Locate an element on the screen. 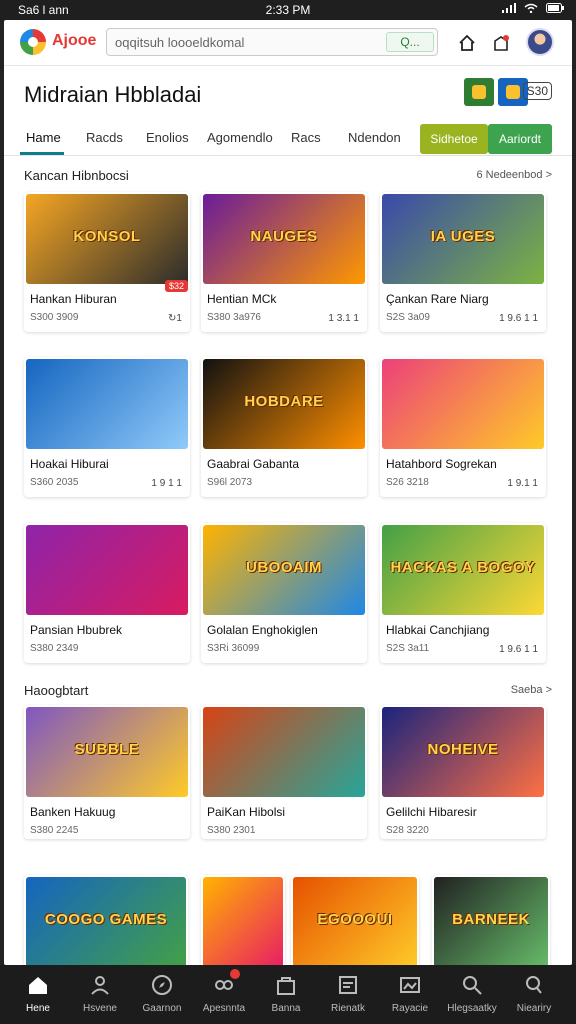  game-card: HOBDARE Gaabrai Gabanta S96l 2073 is located at coordinates (284, 427).